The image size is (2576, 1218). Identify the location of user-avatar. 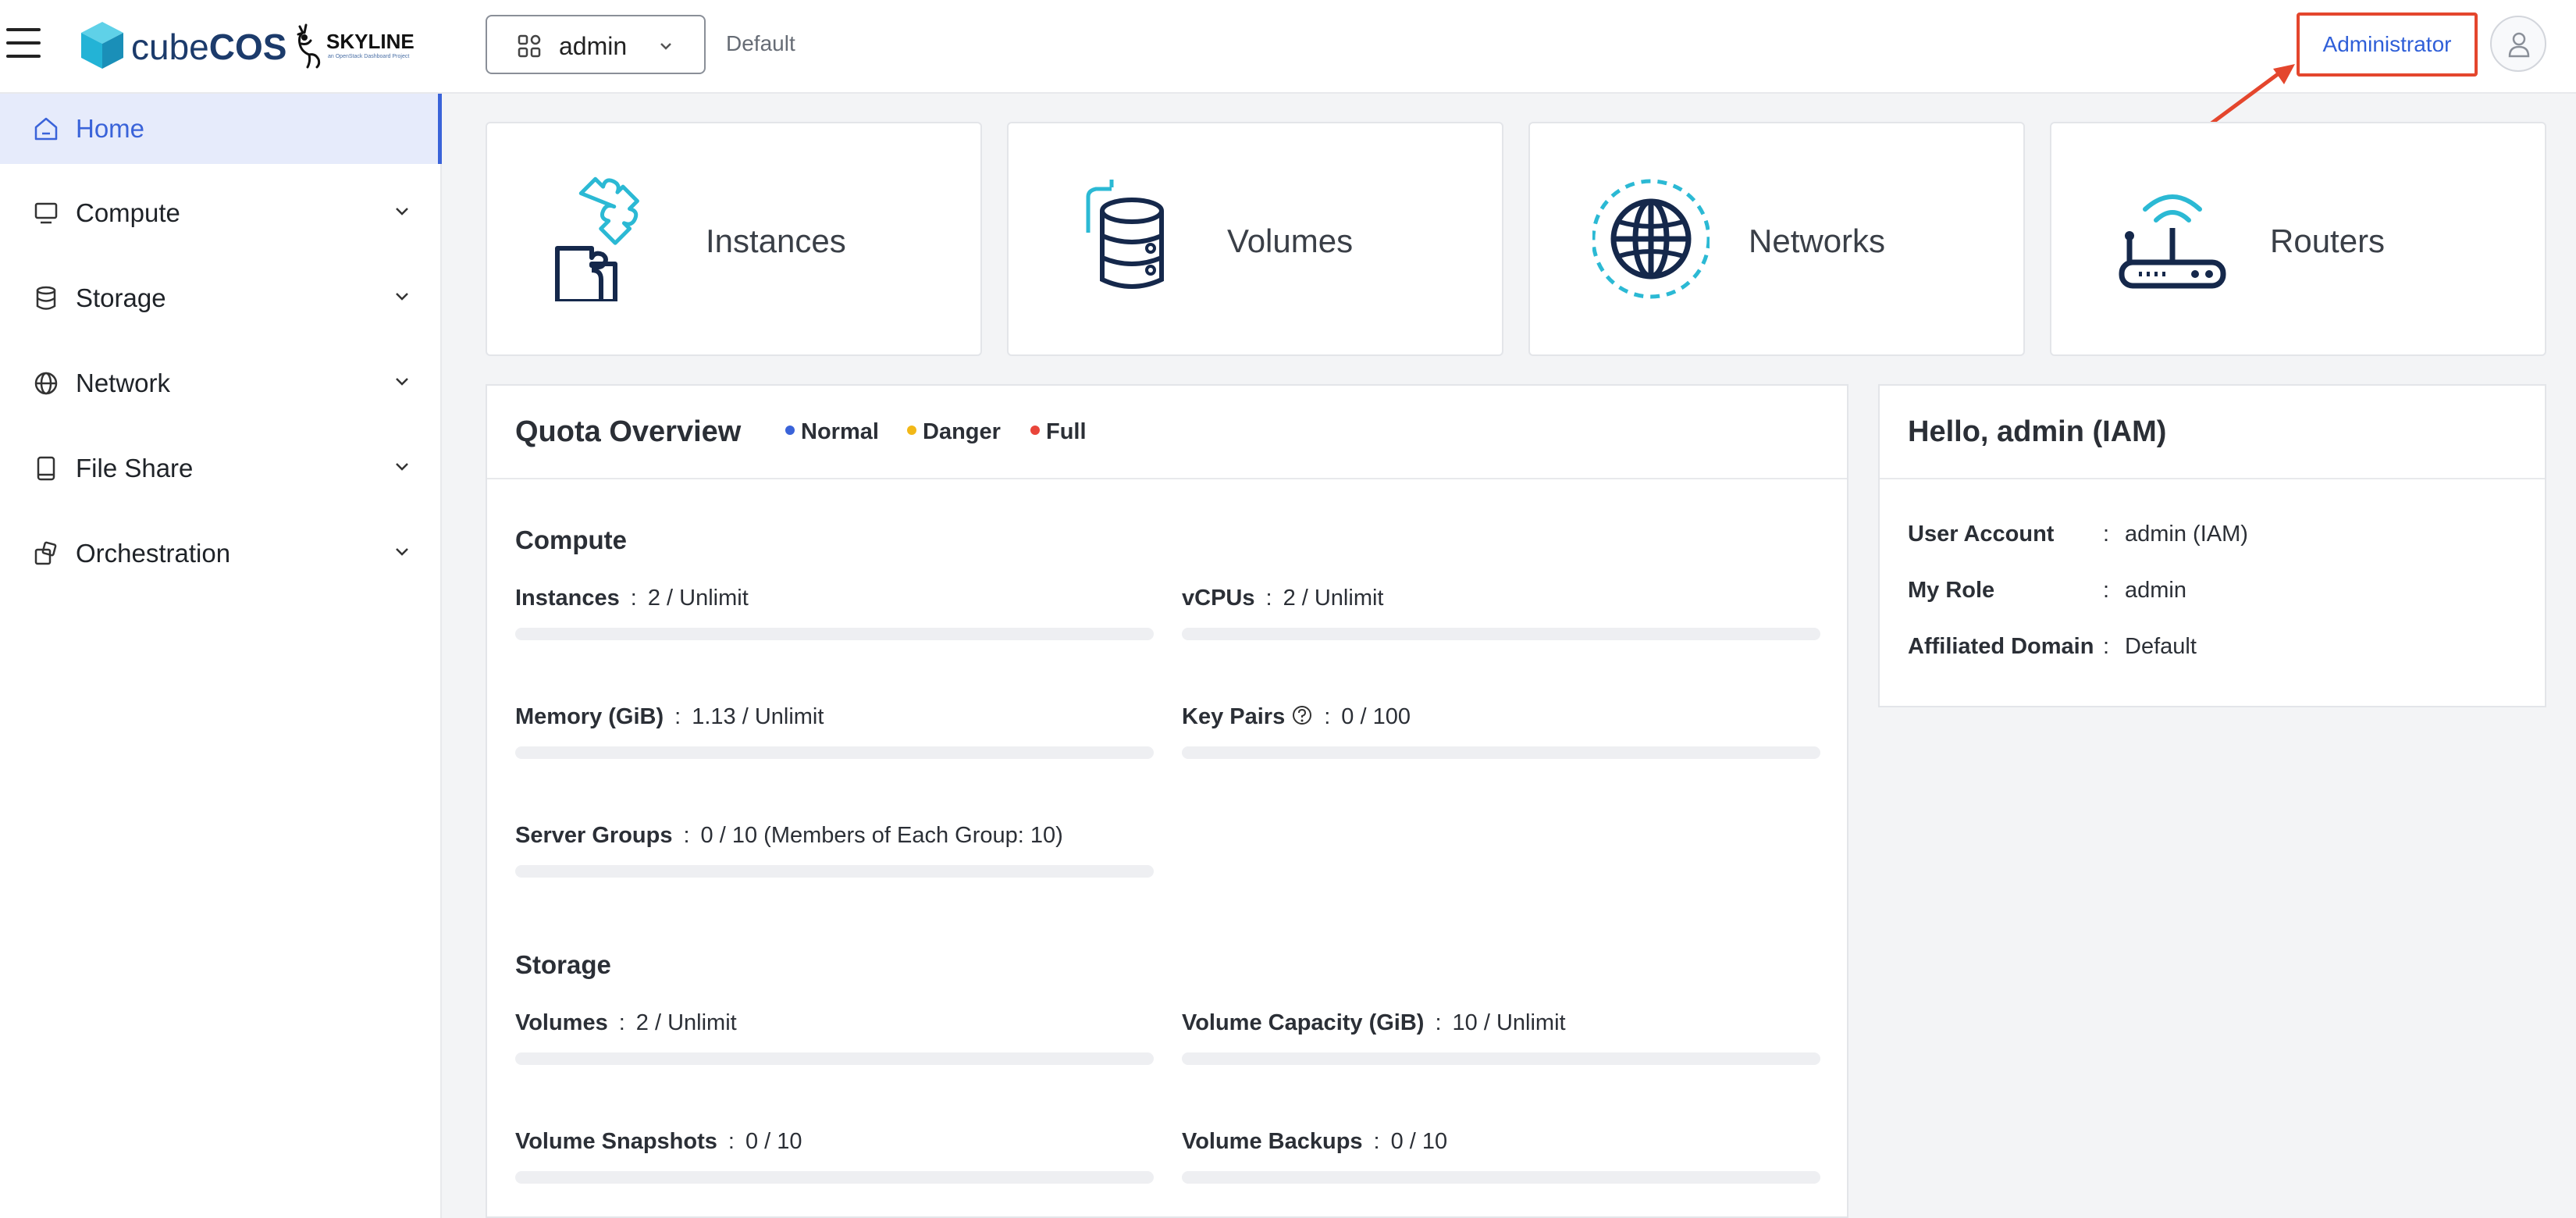
(2518, 44).